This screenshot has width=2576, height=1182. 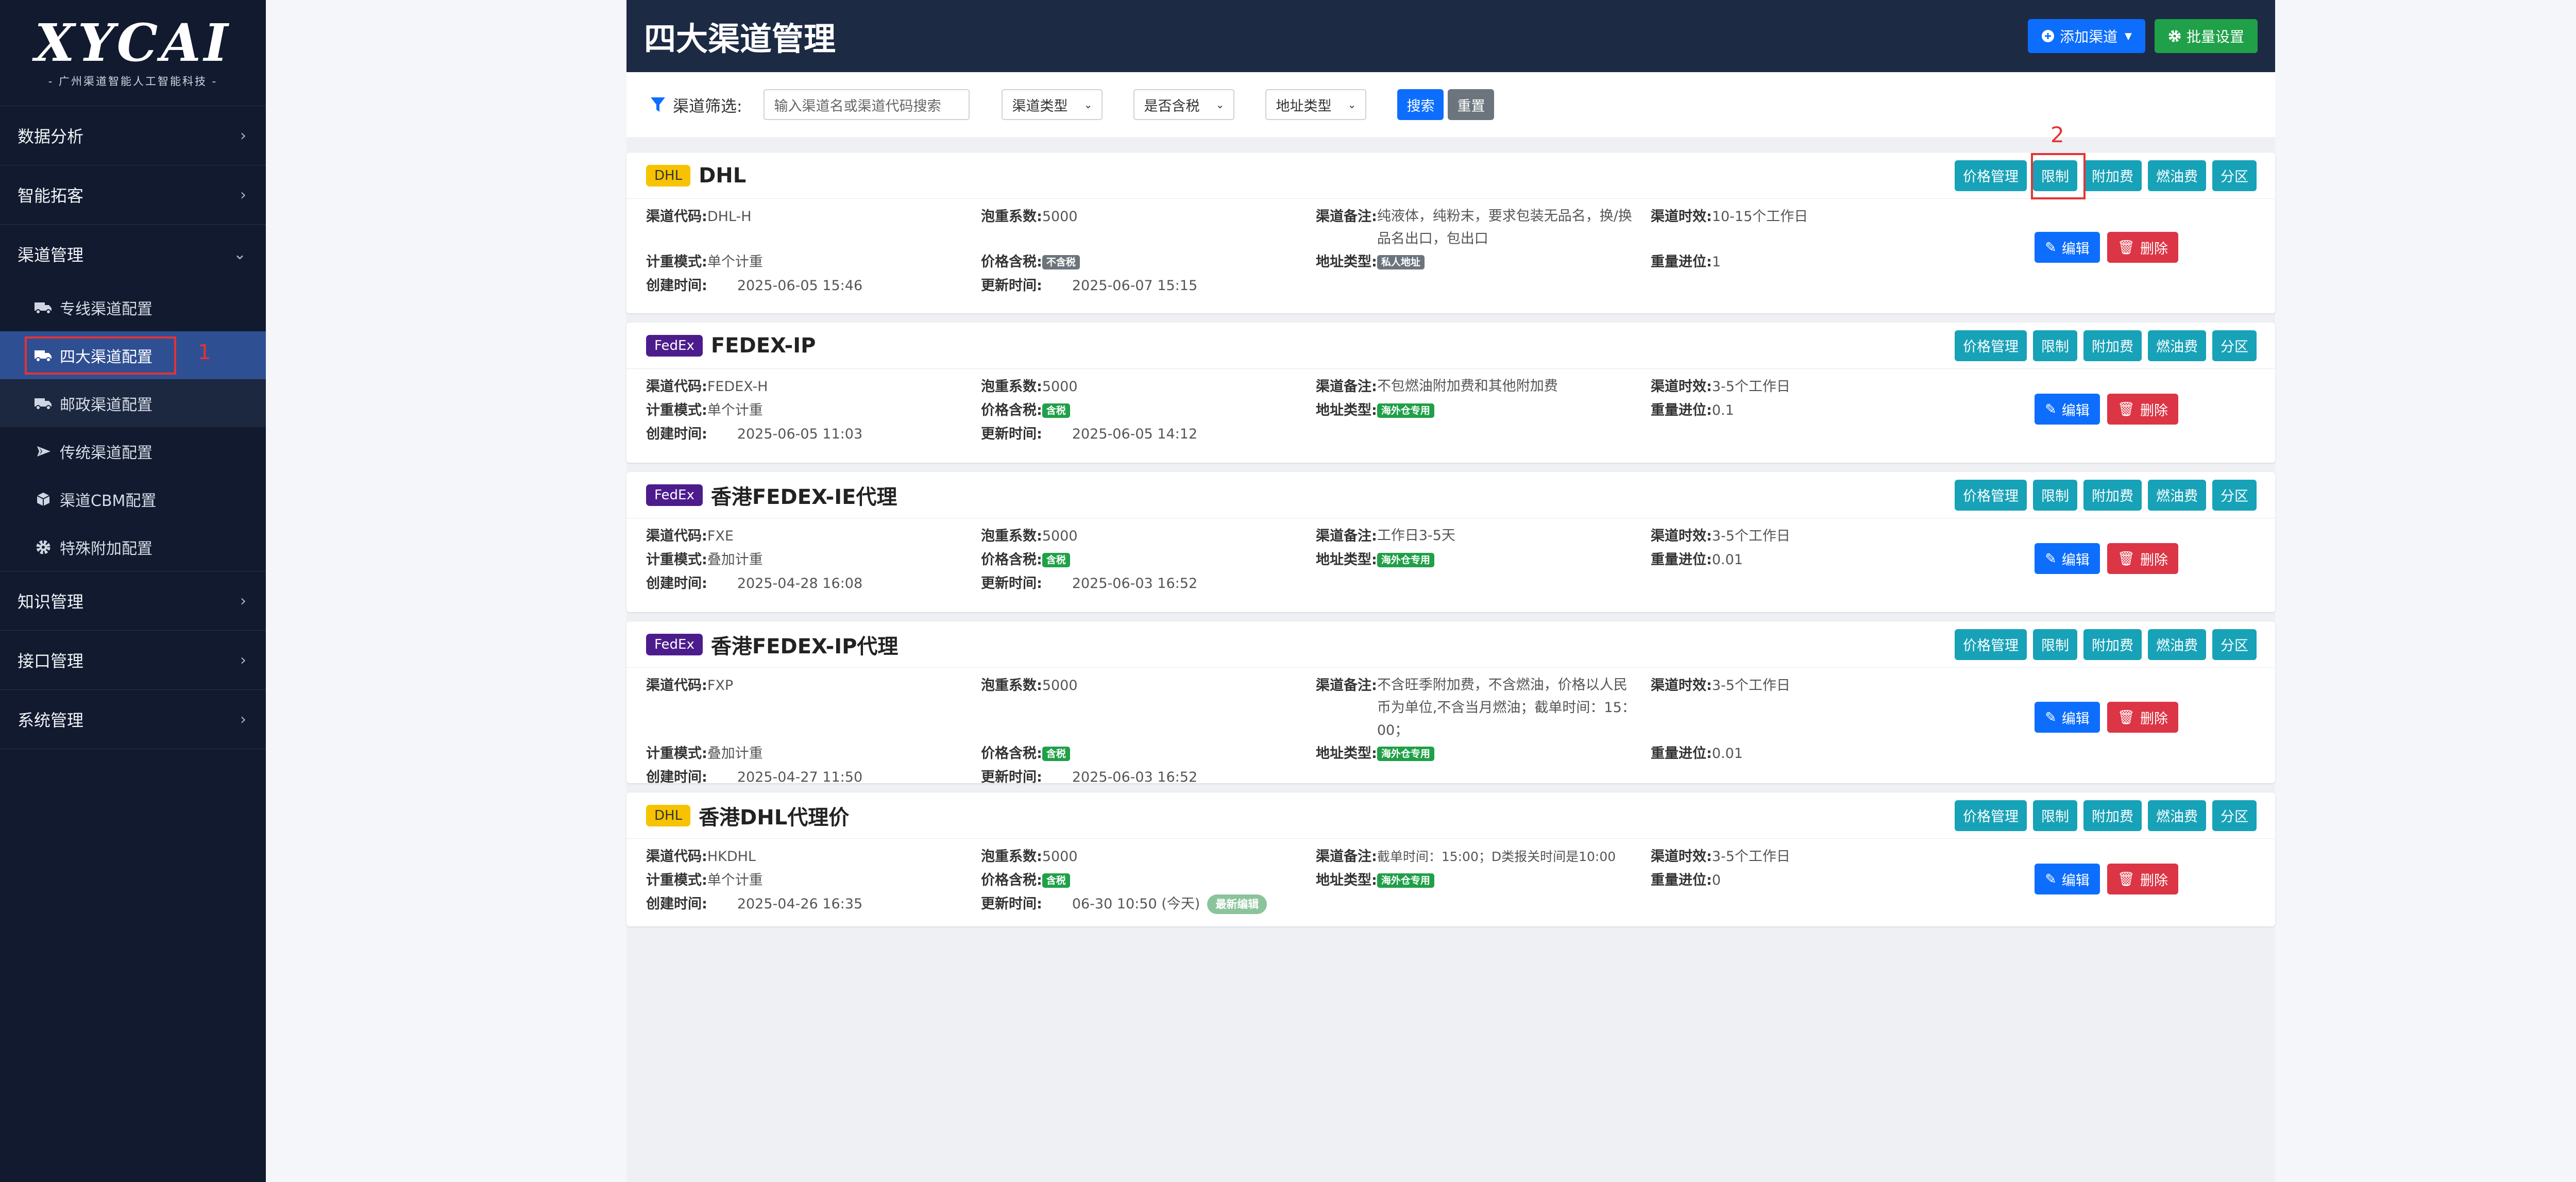 What do you see at coordinates (133, 403) in the screenshot?
I see `sidebar-item-postal: 邮政渠道配置` at bounding box center [133, 403].